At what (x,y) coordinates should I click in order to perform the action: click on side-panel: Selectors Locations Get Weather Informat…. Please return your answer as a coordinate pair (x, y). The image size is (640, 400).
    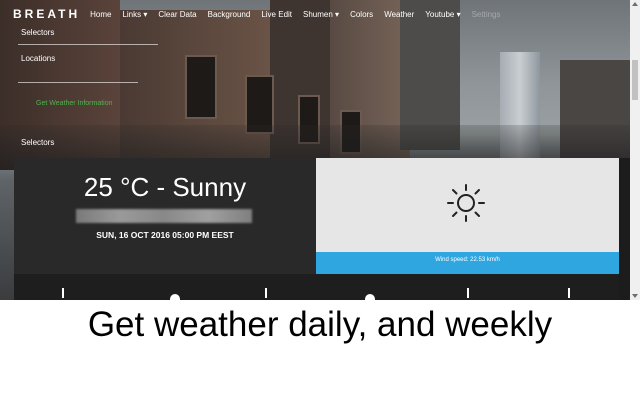
    Looking at the image, I should click on (88, 90).